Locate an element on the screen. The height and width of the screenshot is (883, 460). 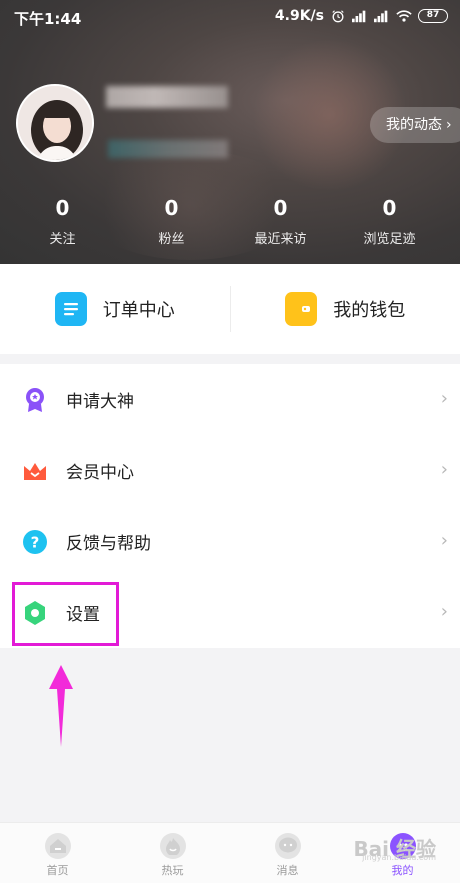
avatar-image is located at coordinates (55, 123).